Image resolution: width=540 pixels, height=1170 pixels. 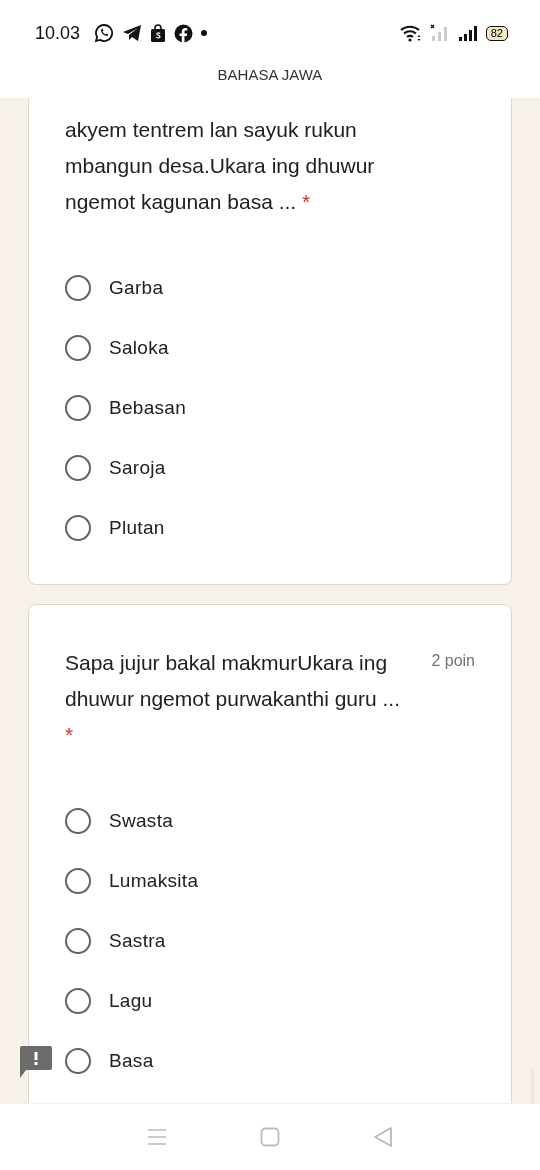 I want to click on notification-dot-icon, so click(x=204, y=33).